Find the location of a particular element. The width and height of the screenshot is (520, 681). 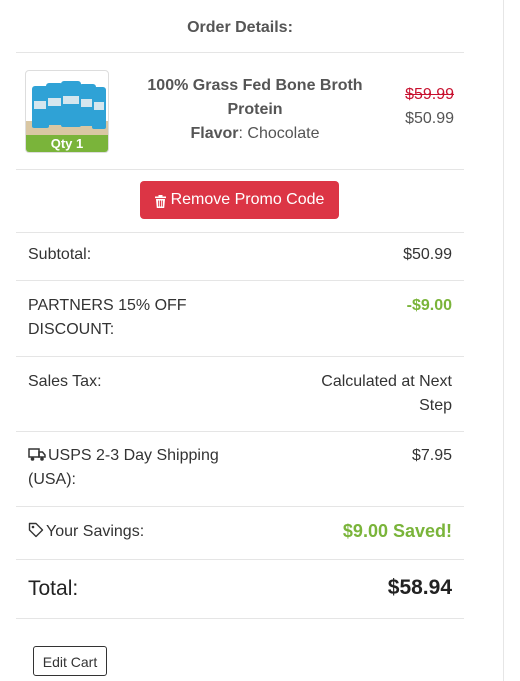

discount-row: PARTNERS 15% OFF DISCOUNT: -$9.00 is located at coordinates (240, 319).